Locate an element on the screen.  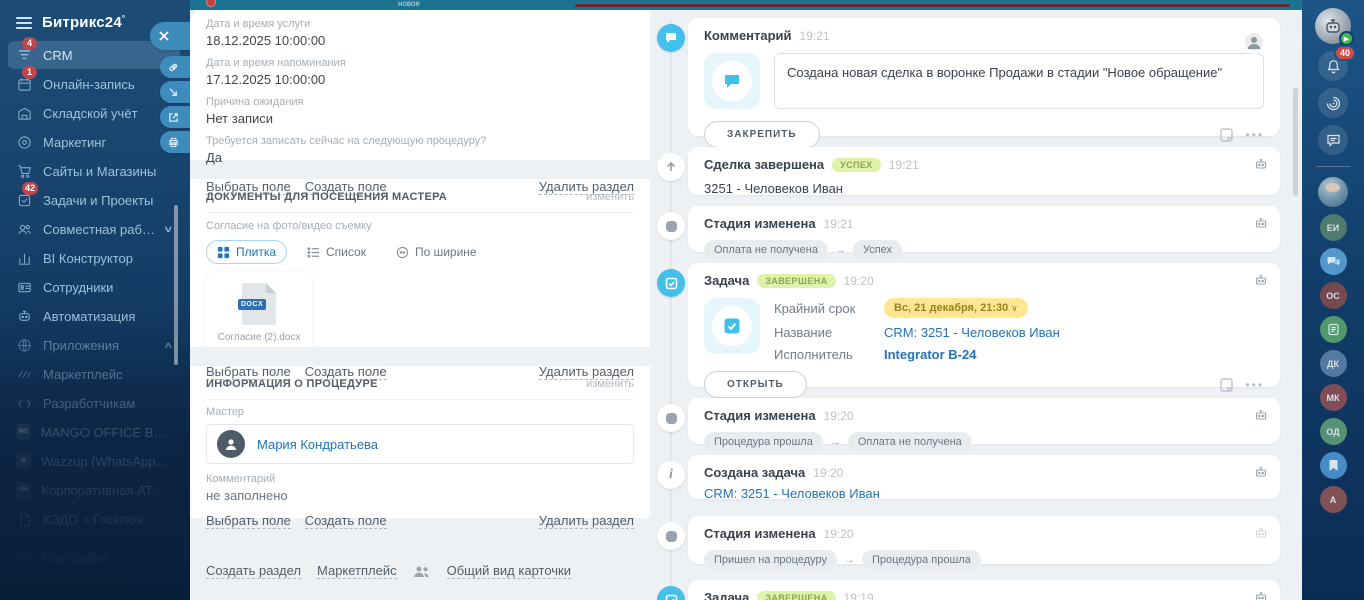
sidebar-item-collaboration: Совместная работа ∨ is located at coordinates (94, 229).